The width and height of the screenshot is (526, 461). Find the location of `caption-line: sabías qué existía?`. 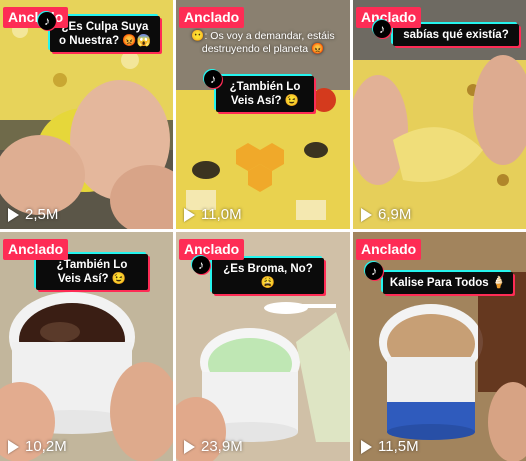

caption-line: sabías qué existía? is located at coordinates (456, 35).